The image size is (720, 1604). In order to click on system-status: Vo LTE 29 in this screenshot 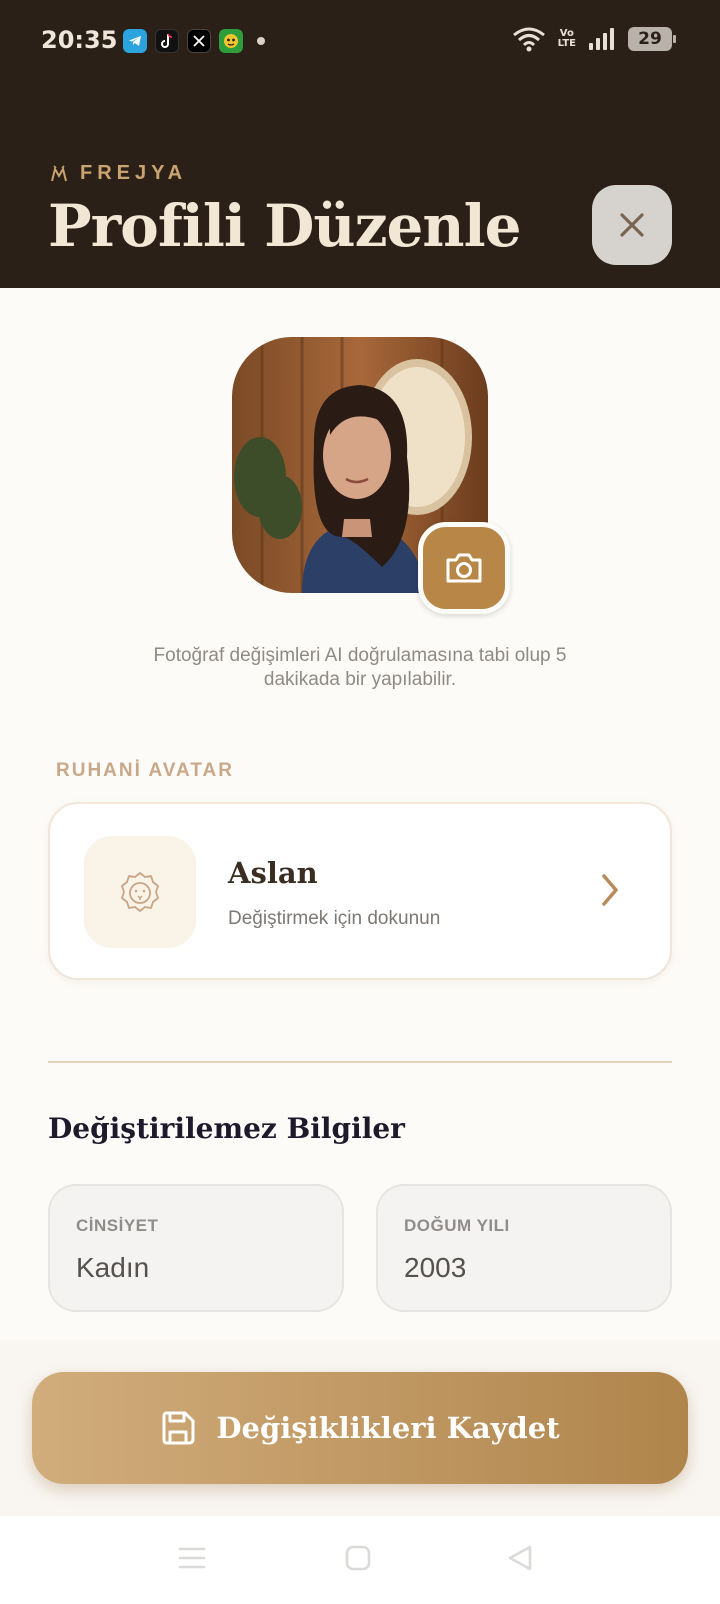, I will do `click(594, 39)`.